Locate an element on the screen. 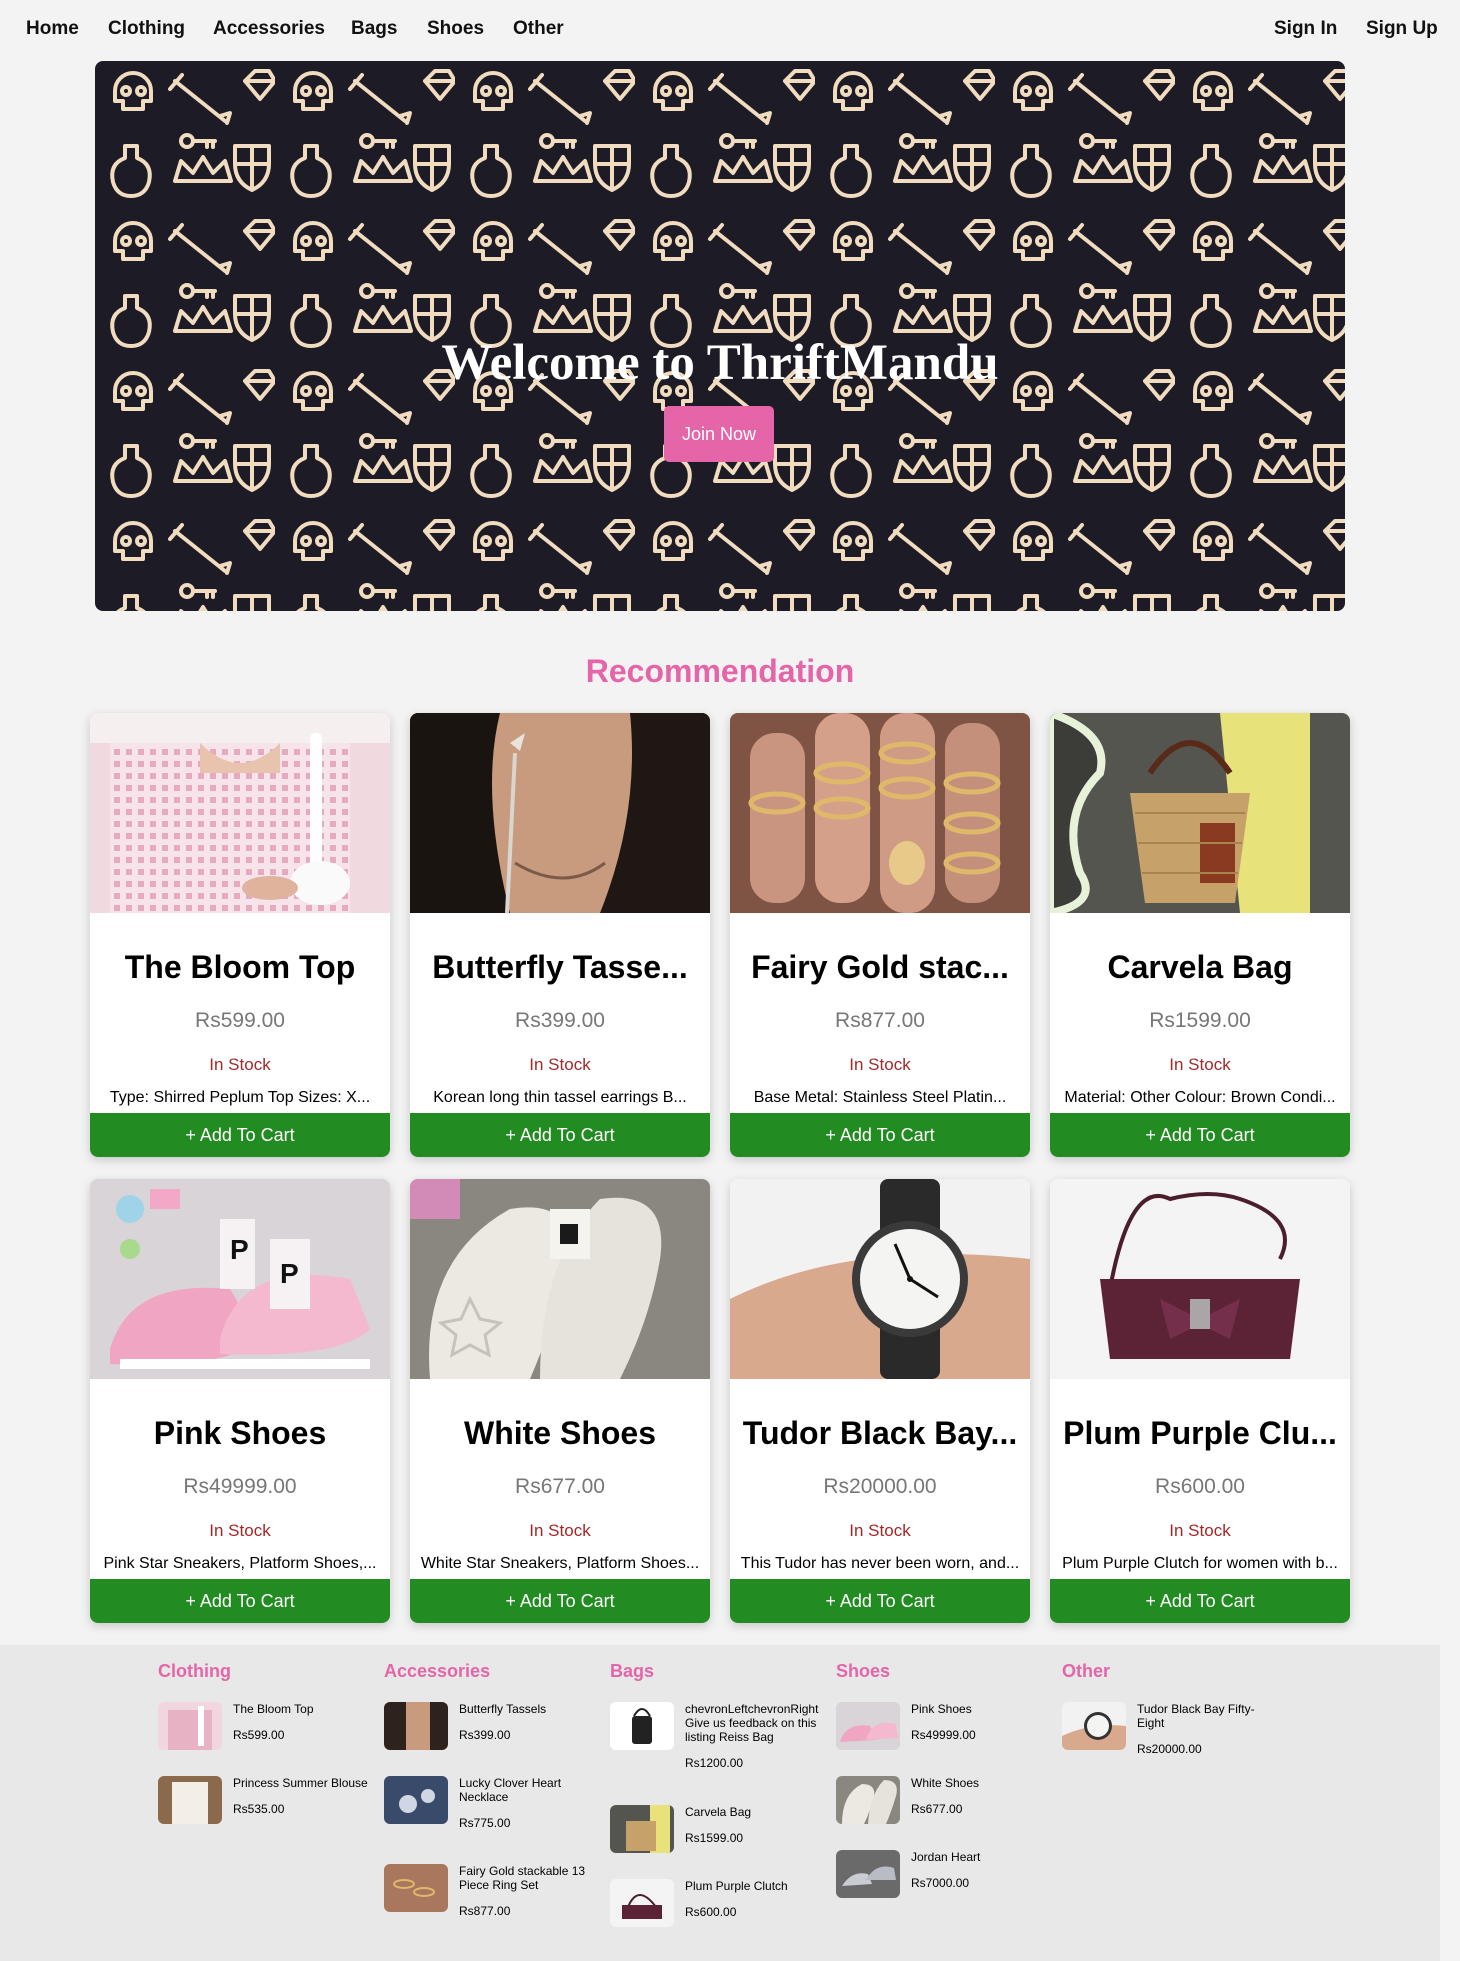 The height and width of the screenshot is (1961, 1460). nav-shoes: Shoes is located at coordinates (455, 29).